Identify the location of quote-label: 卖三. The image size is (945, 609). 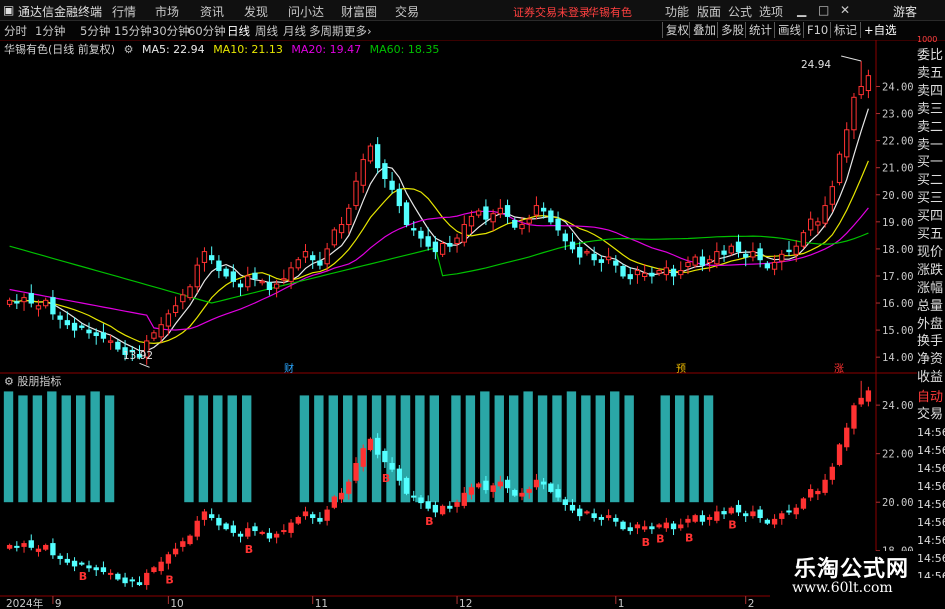
(930, 109).